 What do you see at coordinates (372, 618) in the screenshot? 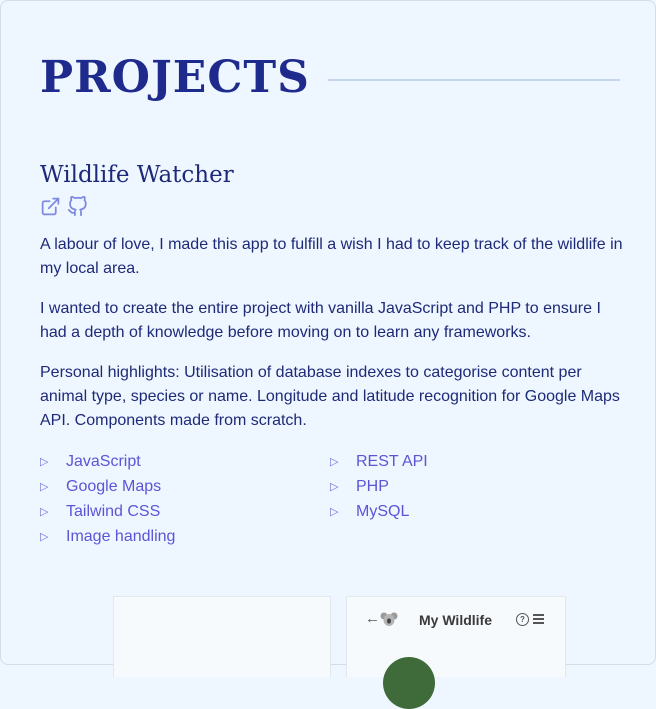
I see `back-arrow-icon: ←` at bounding box center [372, 618].